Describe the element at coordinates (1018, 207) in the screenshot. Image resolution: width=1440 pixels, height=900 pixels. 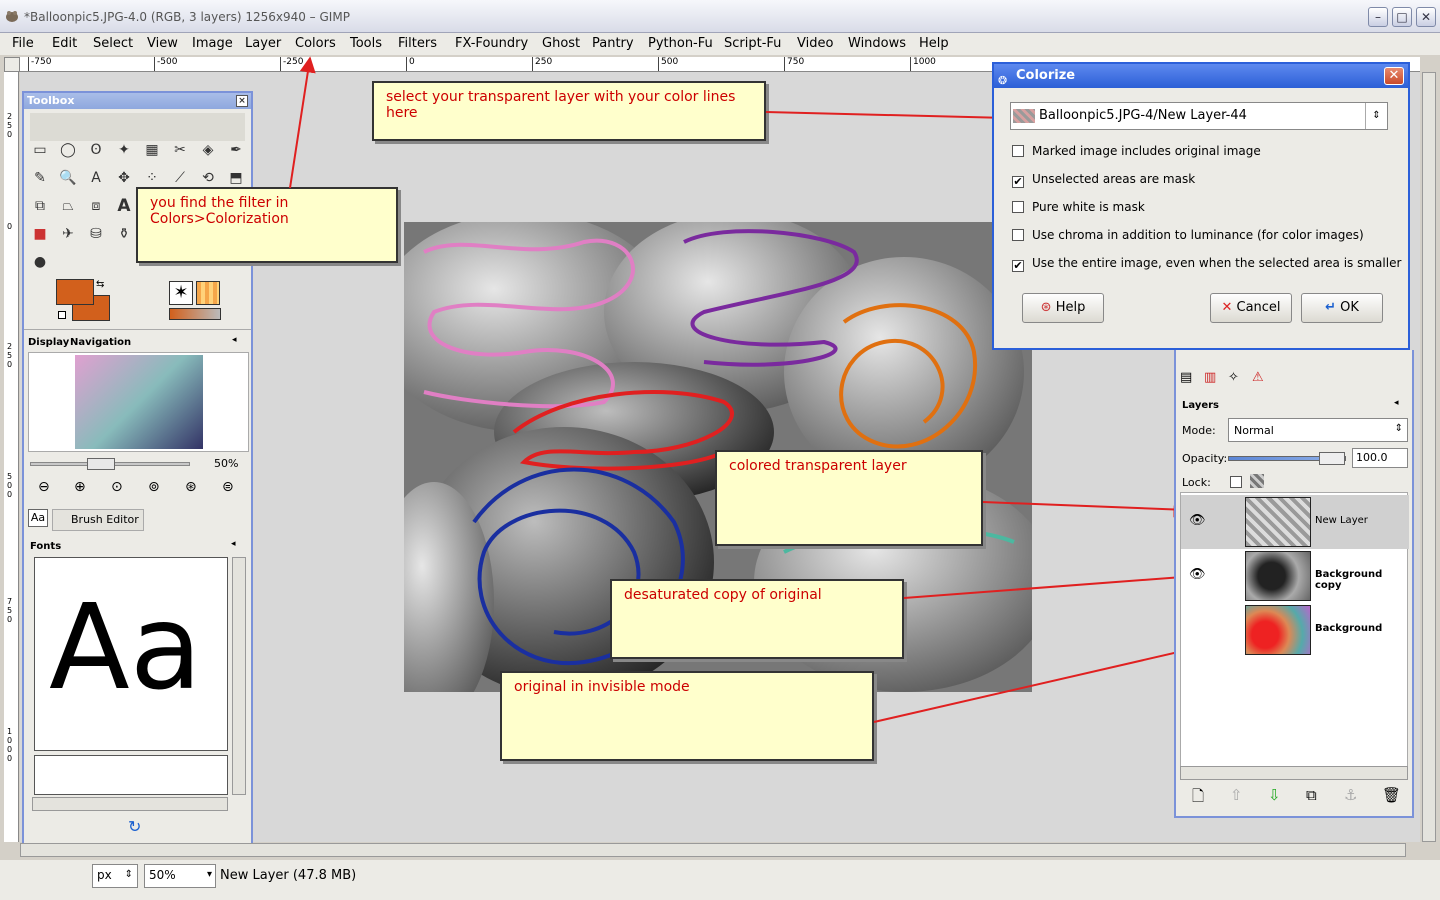
I see `checkbox-pure-white-mask` at that location.